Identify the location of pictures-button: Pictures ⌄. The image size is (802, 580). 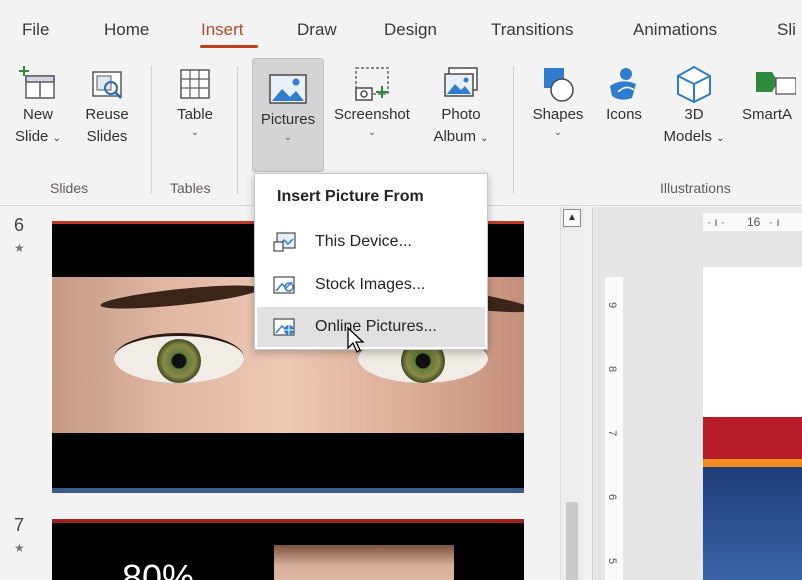
(288, 115).